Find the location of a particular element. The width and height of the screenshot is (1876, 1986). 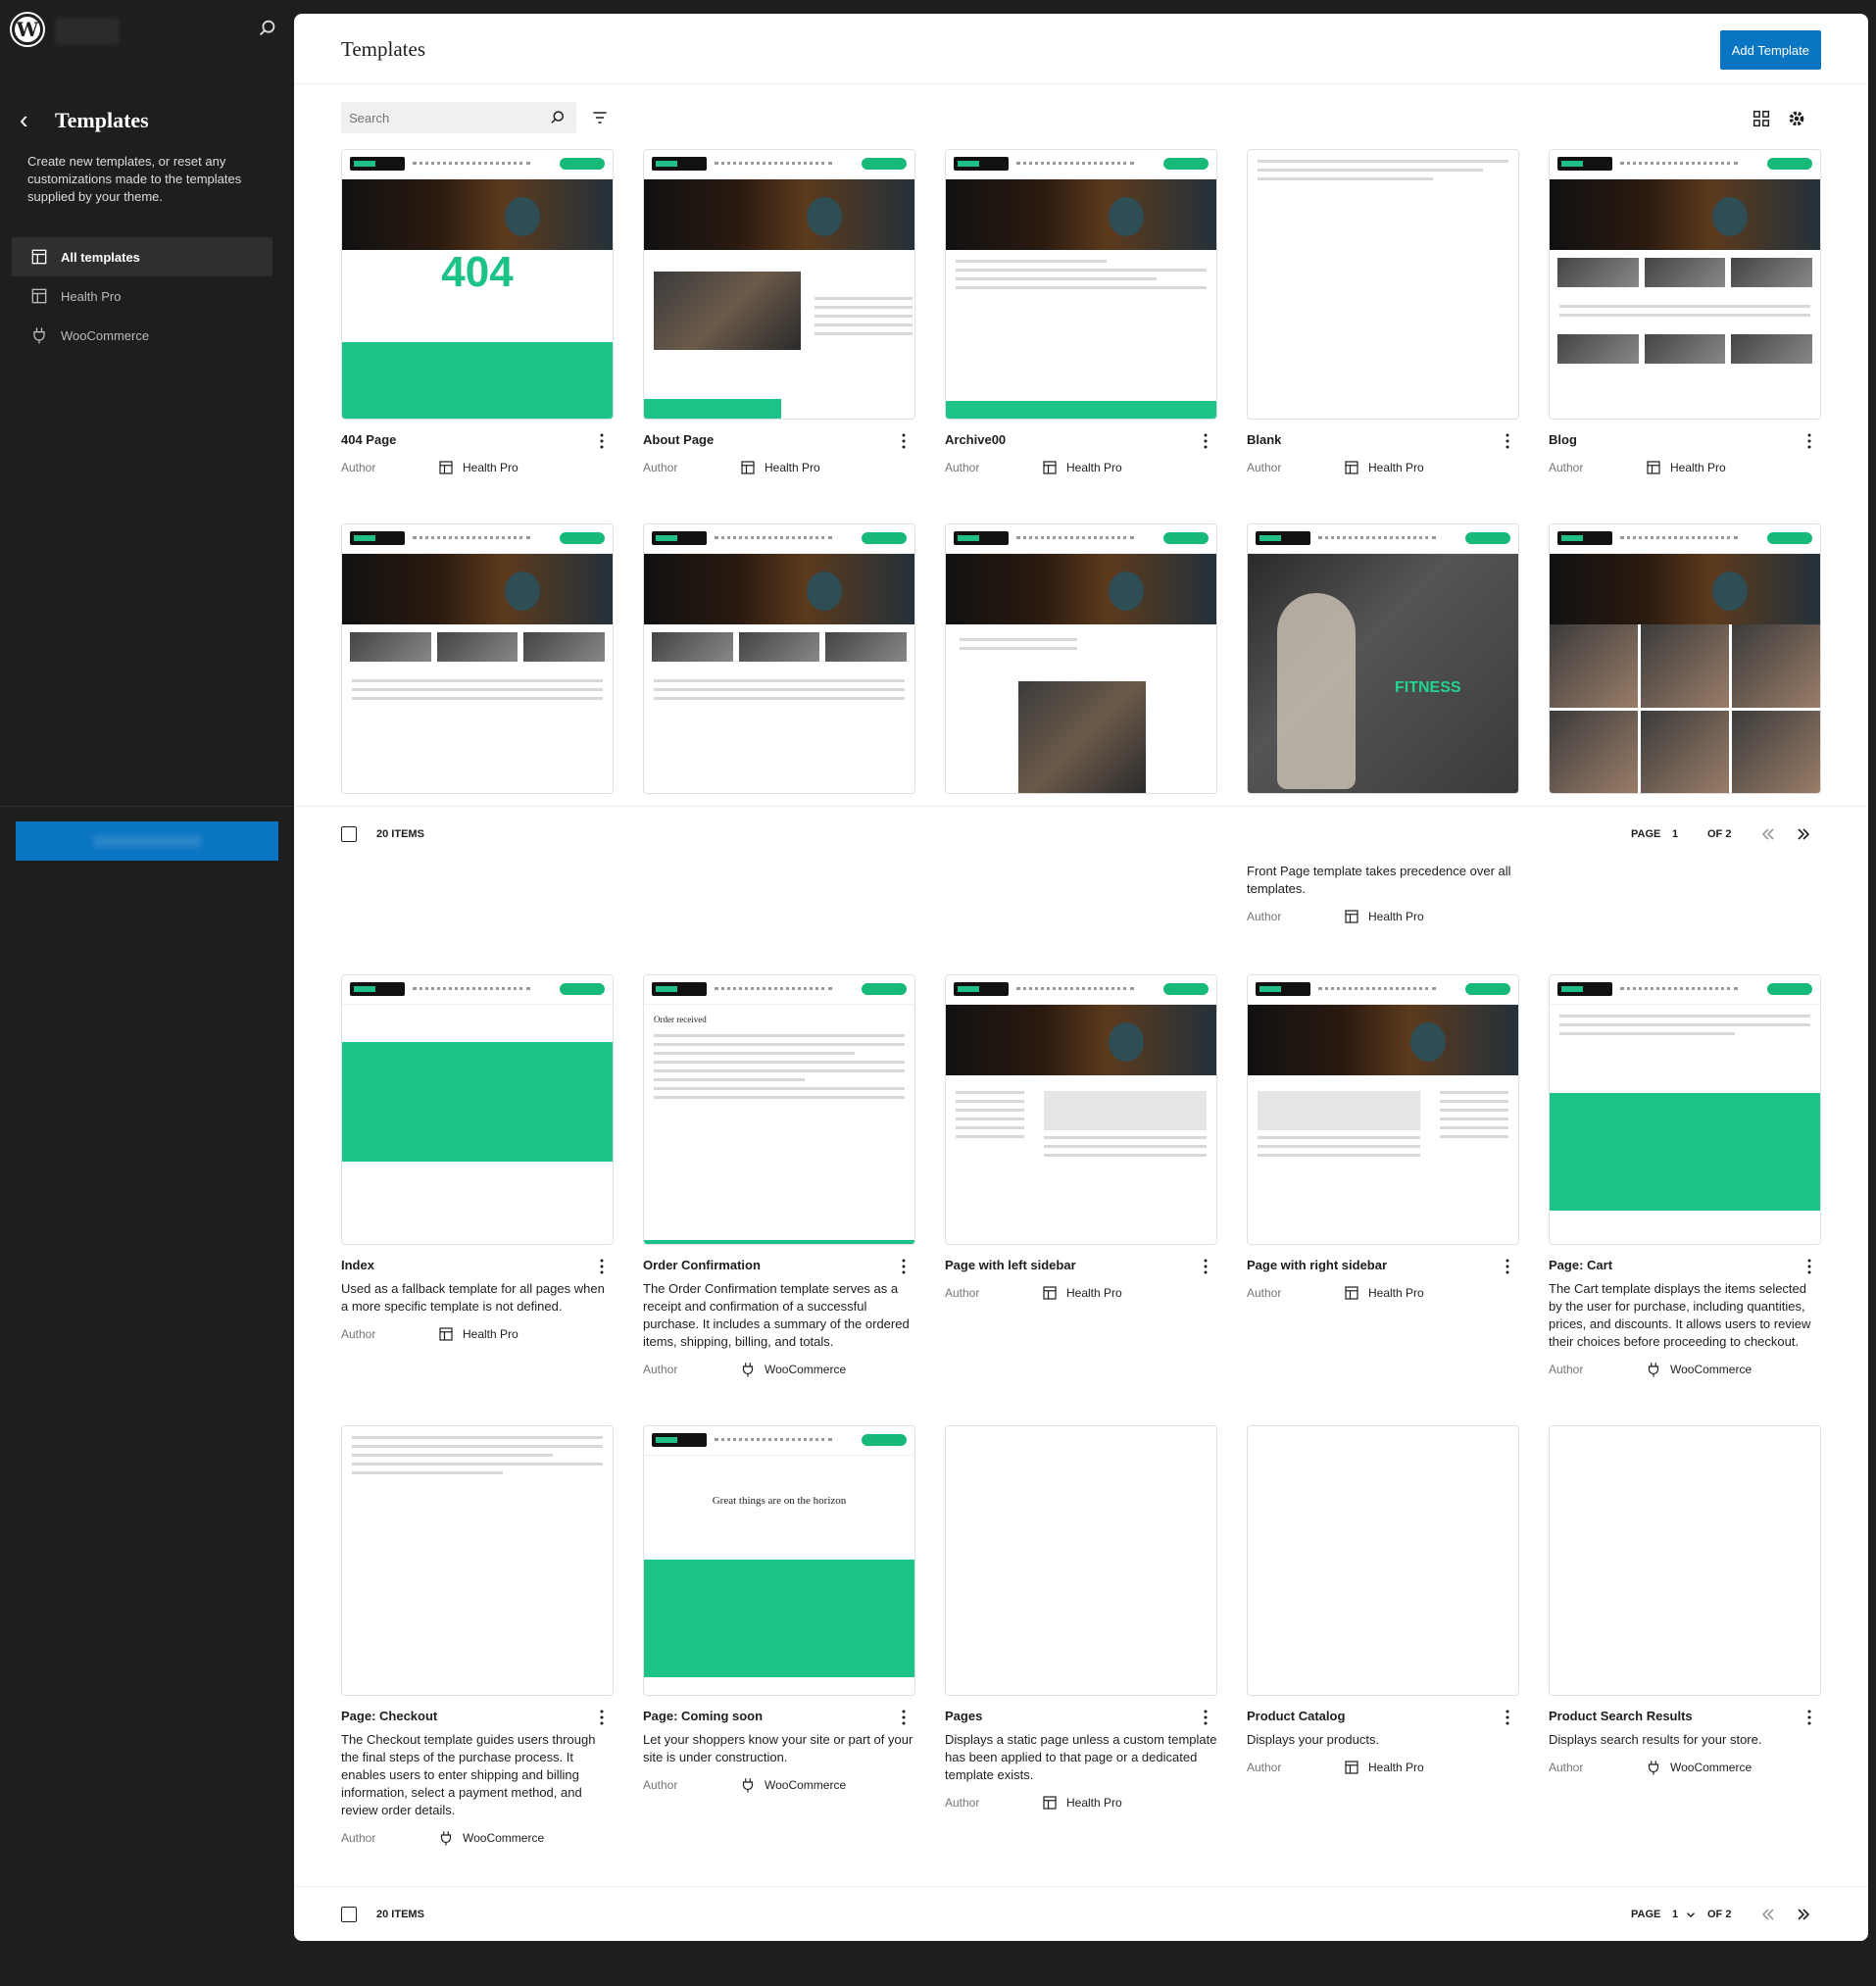

template-card-front-page: FITNESS is located at coordinates (1383, 658).